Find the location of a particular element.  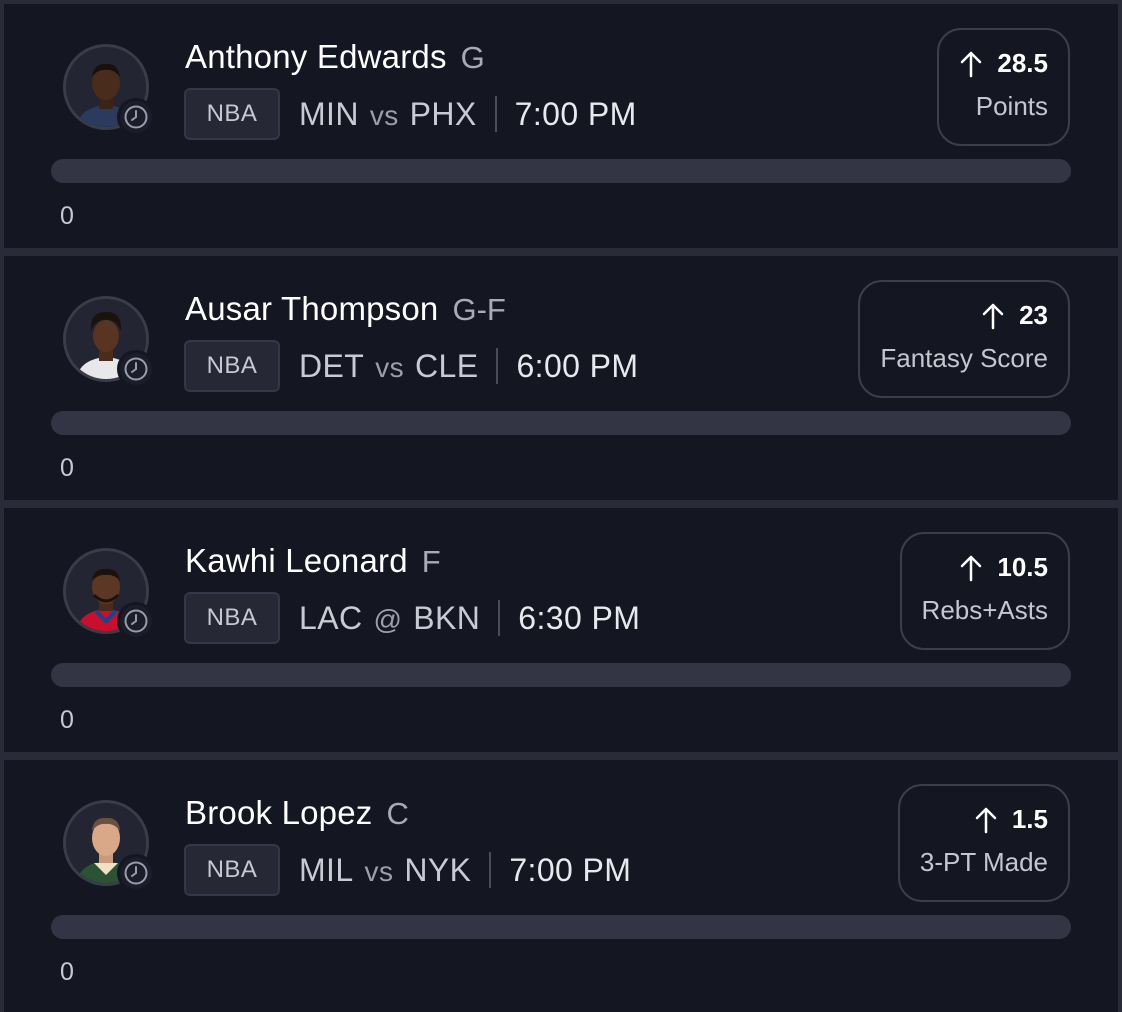

matchup: LAC @ BKN is located at coordinates (389, 618).